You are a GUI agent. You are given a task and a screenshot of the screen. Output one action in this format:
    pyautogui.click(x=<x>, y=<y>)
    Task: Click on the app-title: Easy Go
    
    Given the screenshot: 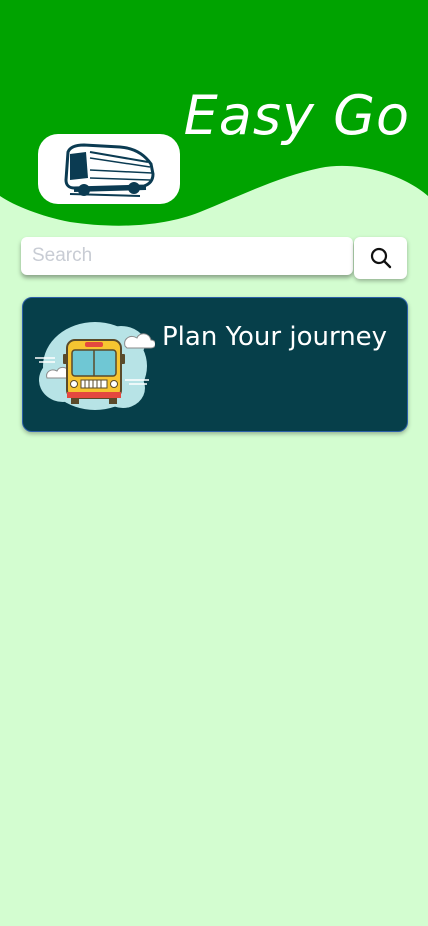 What is the action you would take?
    pyautogui.click(x=296, y=115)
    